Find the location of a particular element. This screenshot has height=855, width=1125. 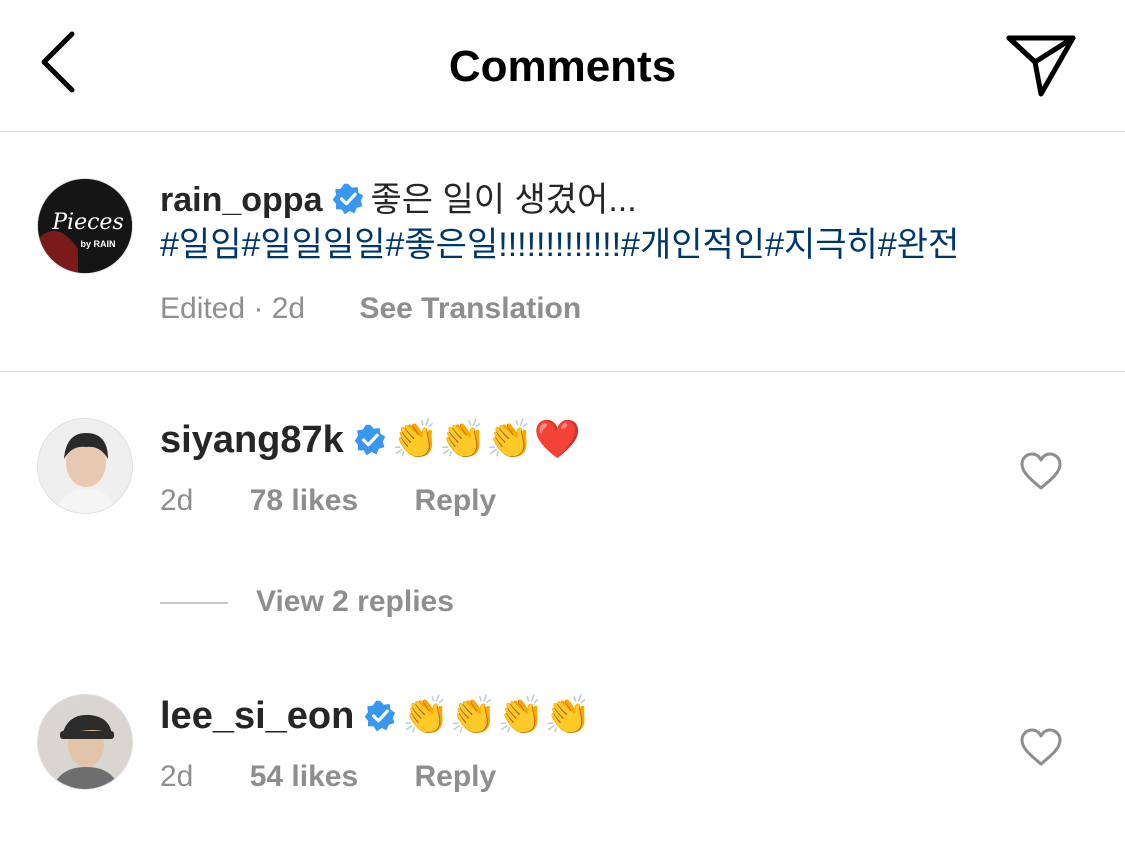

comment-body: 👏👏👏👏 is located at coordinates (497, 715).